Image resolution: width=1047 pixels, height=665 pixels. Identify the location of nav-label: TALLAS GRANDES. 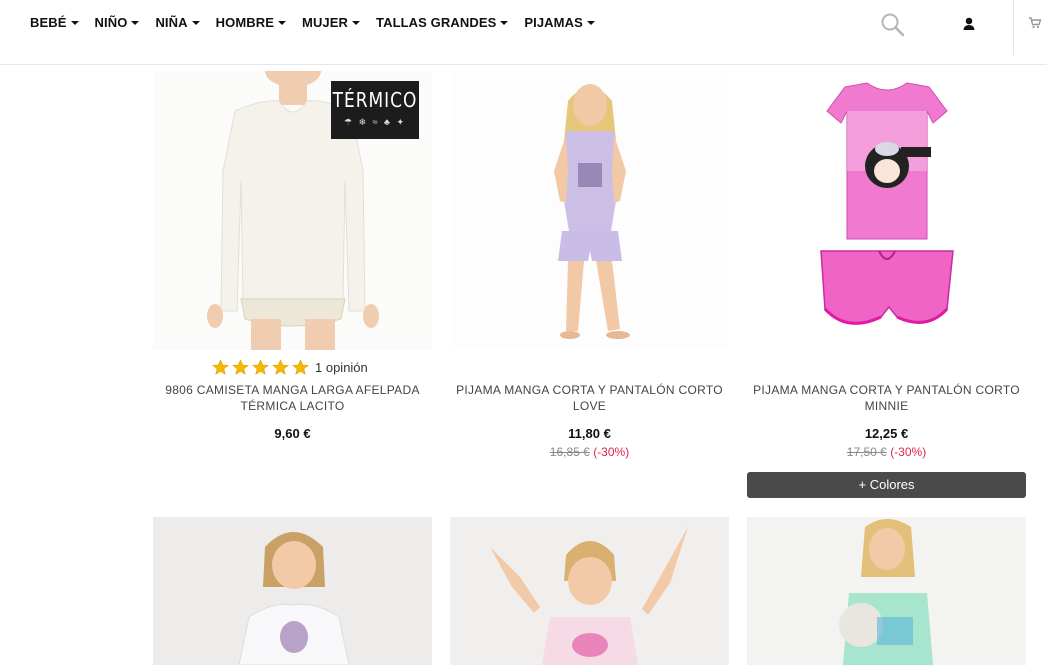
(436, 22).